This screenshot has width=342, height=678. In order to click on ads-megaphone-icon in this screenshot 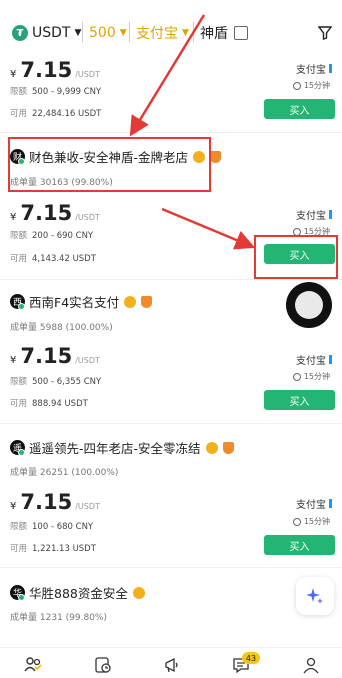, I will do `click(172, 665)`.